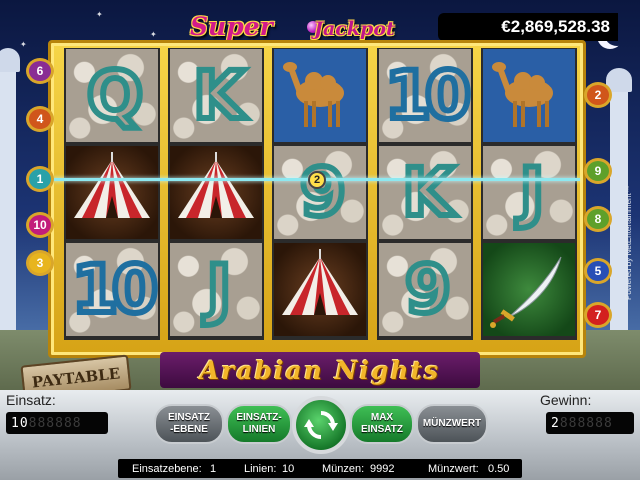 The height and width of the screenshot is (480, 640). Describe the element at coordinates (288, 468) in the screenshot. I see `lines-info-value: 10` at that location.